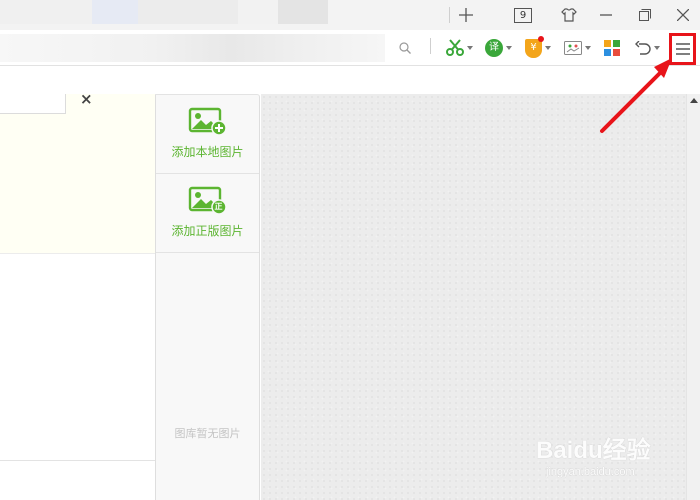 Image resolution: width=700 pixels, height=500 pixels. What do you see at coordinates (192, 48) in the screenshot?
I see `address-bar` at bounding box center [192, 48].